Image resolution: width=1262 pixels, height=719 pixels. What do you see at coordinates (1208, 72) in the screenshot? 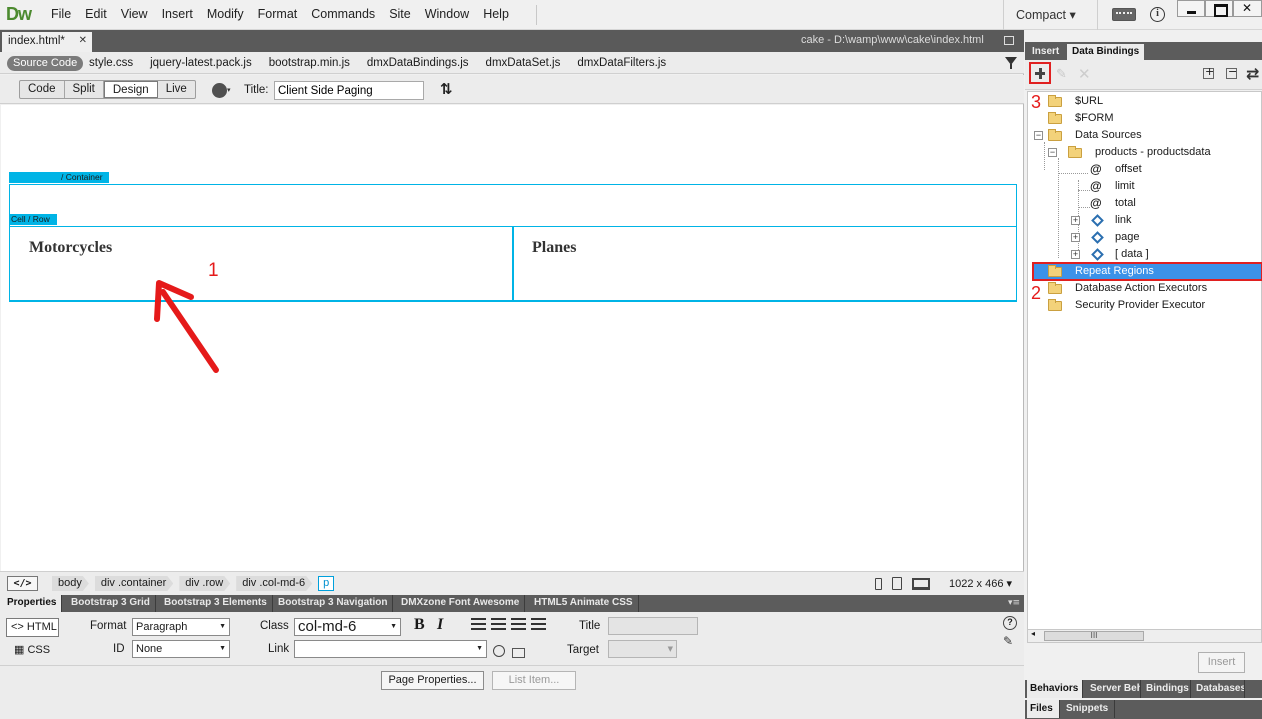
I see `expand-all-icon` at bounding box center [1208, 72].